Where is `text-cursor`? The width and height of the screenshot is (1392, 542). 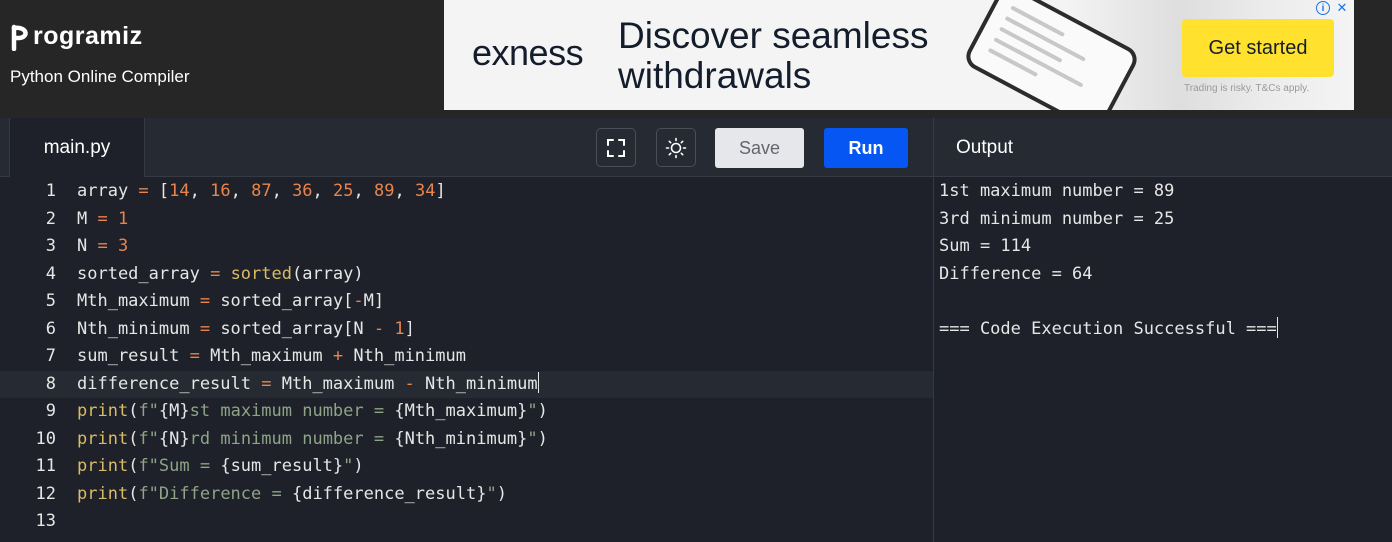 text-cursor is located at coordinates (1277, 327).